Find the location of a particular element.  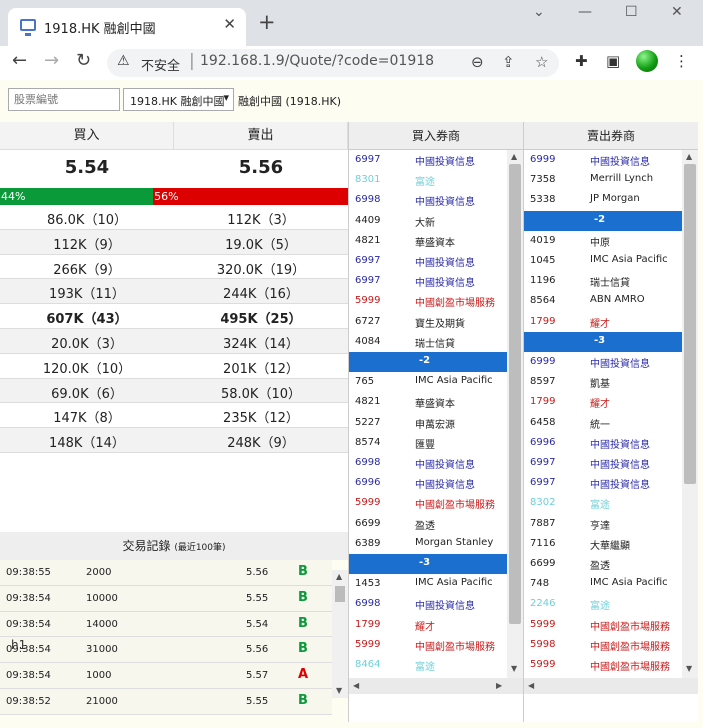

order-level-row: 86.0K（10） 112K（3） is located at coordinates (174, 217).